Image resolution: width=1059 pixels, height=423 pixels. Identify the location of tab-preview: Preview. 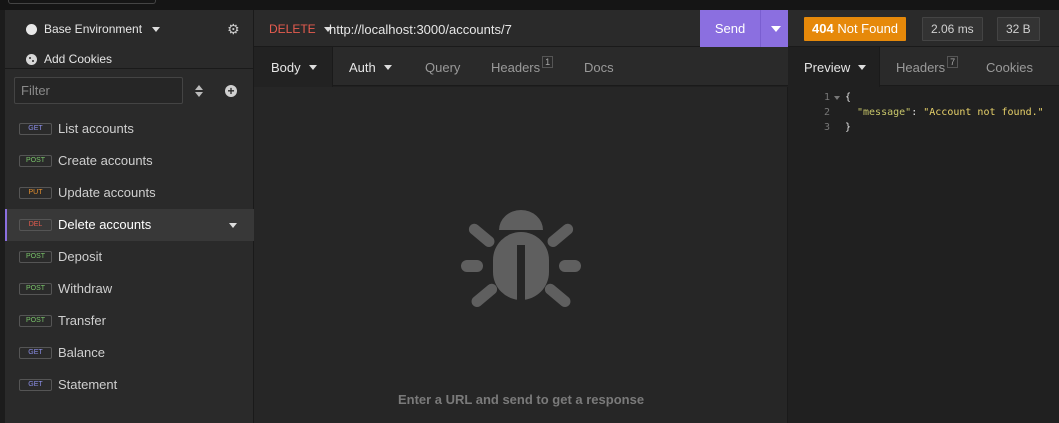
(835, 67).